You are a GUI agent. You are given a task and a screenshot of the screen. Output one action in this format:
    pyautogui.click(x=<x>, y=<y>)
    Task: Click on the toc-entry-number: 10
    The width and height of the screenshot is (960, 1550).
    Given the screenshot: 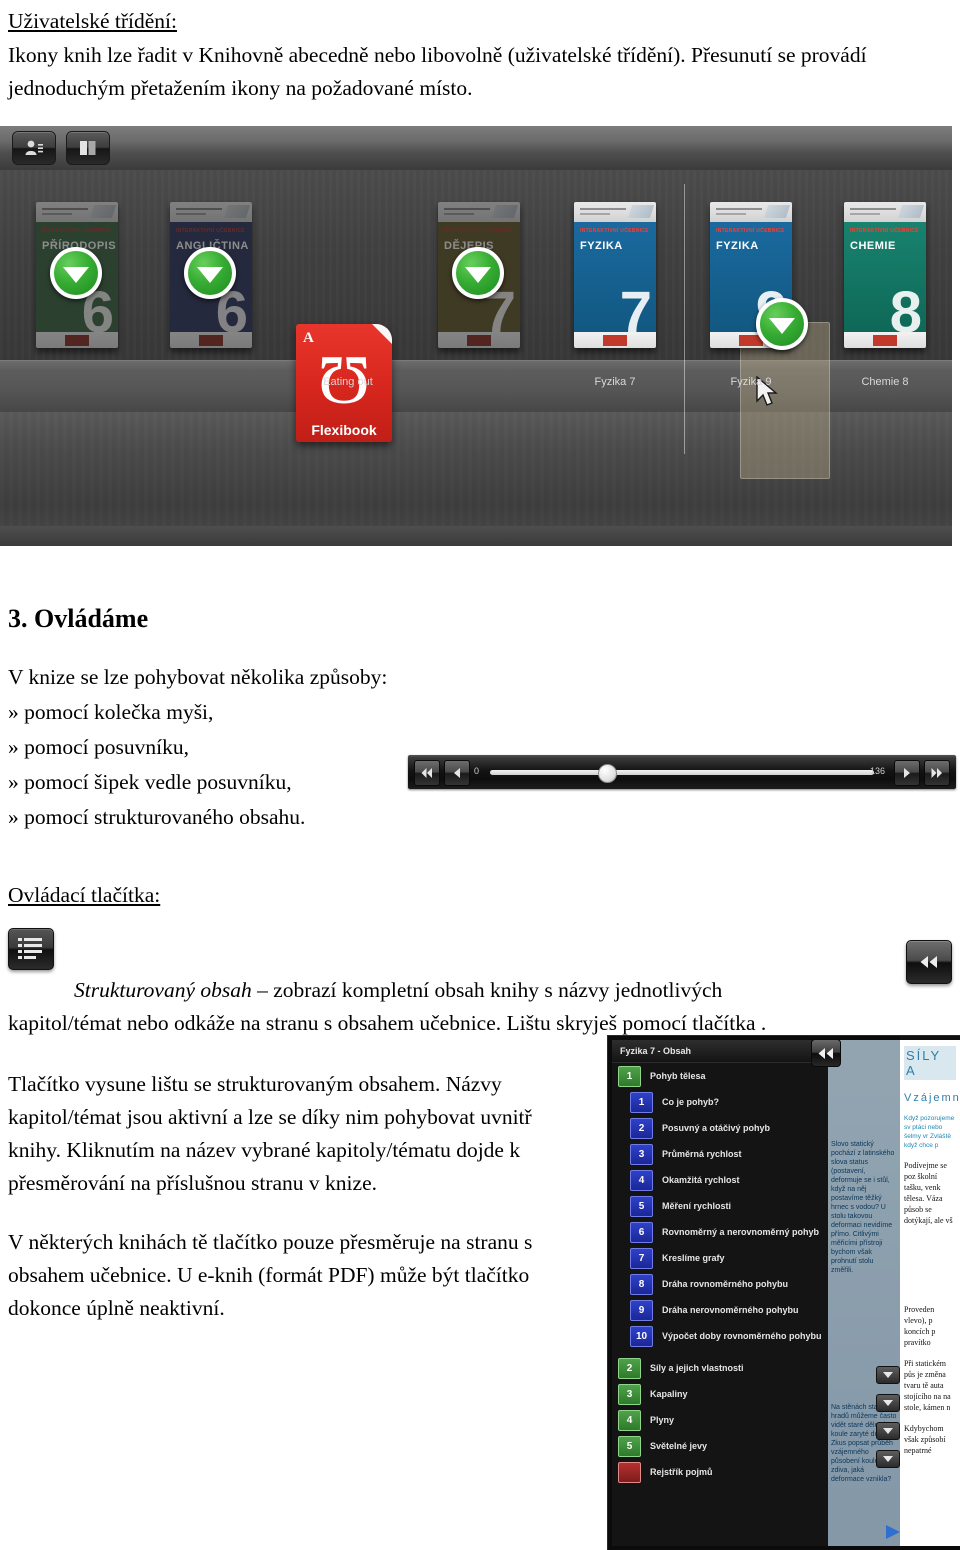 What is the action you would take?
    pyautogui.click(x=641, y=1336)
    